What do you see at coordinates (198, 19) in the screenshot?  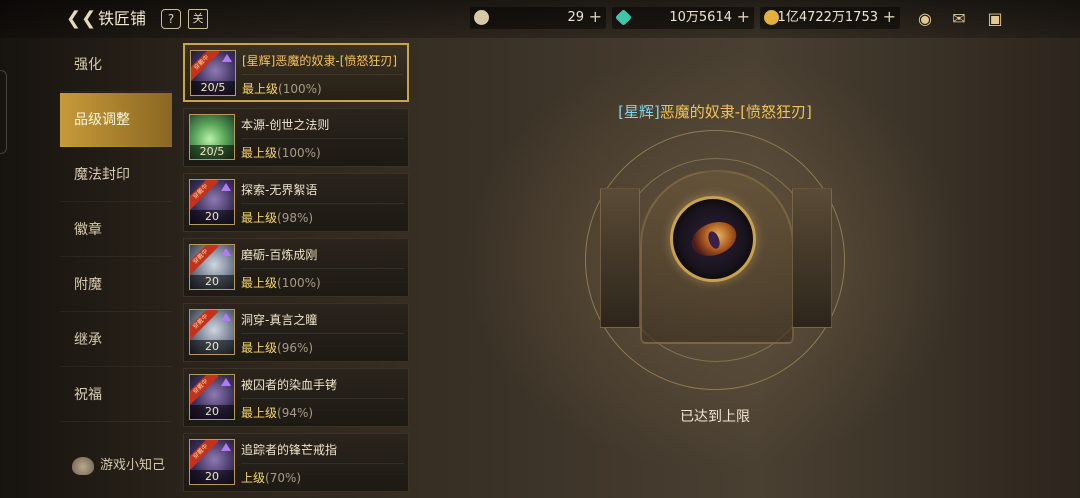 I see `calendar-icon: 关` at bounding box center [198, 19].